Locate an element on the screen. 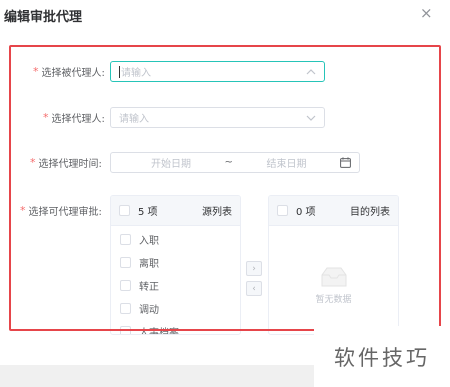 The image size is (450, 387). close-icon: × is located at coordinates (426, 13).